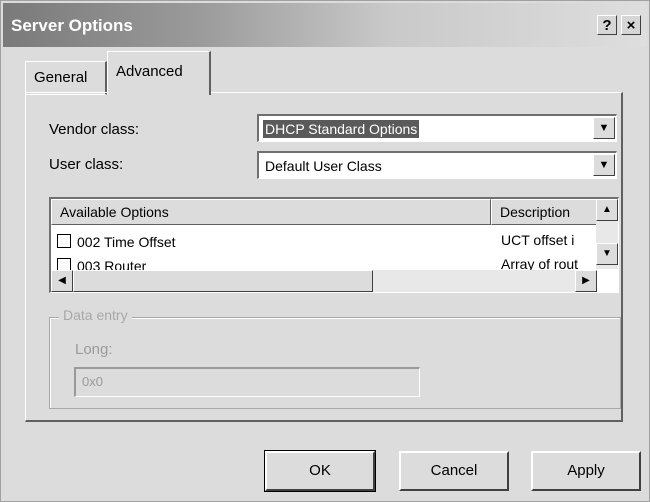 The image size is (650, 502). Describe the element at coordinates (320, 471) in the screenshot. I see `ok-button: OK` at that location.